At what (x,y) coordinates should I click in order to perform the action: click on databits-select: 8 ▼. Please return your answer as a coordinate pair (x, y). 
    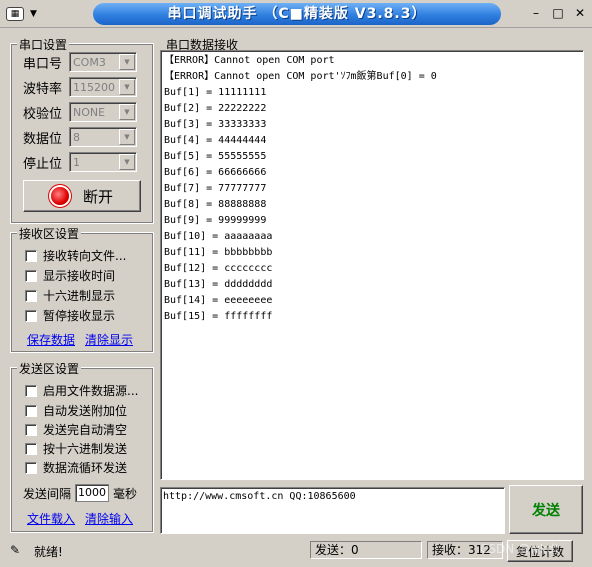
    Looking at the image, I should click on (103, 137).